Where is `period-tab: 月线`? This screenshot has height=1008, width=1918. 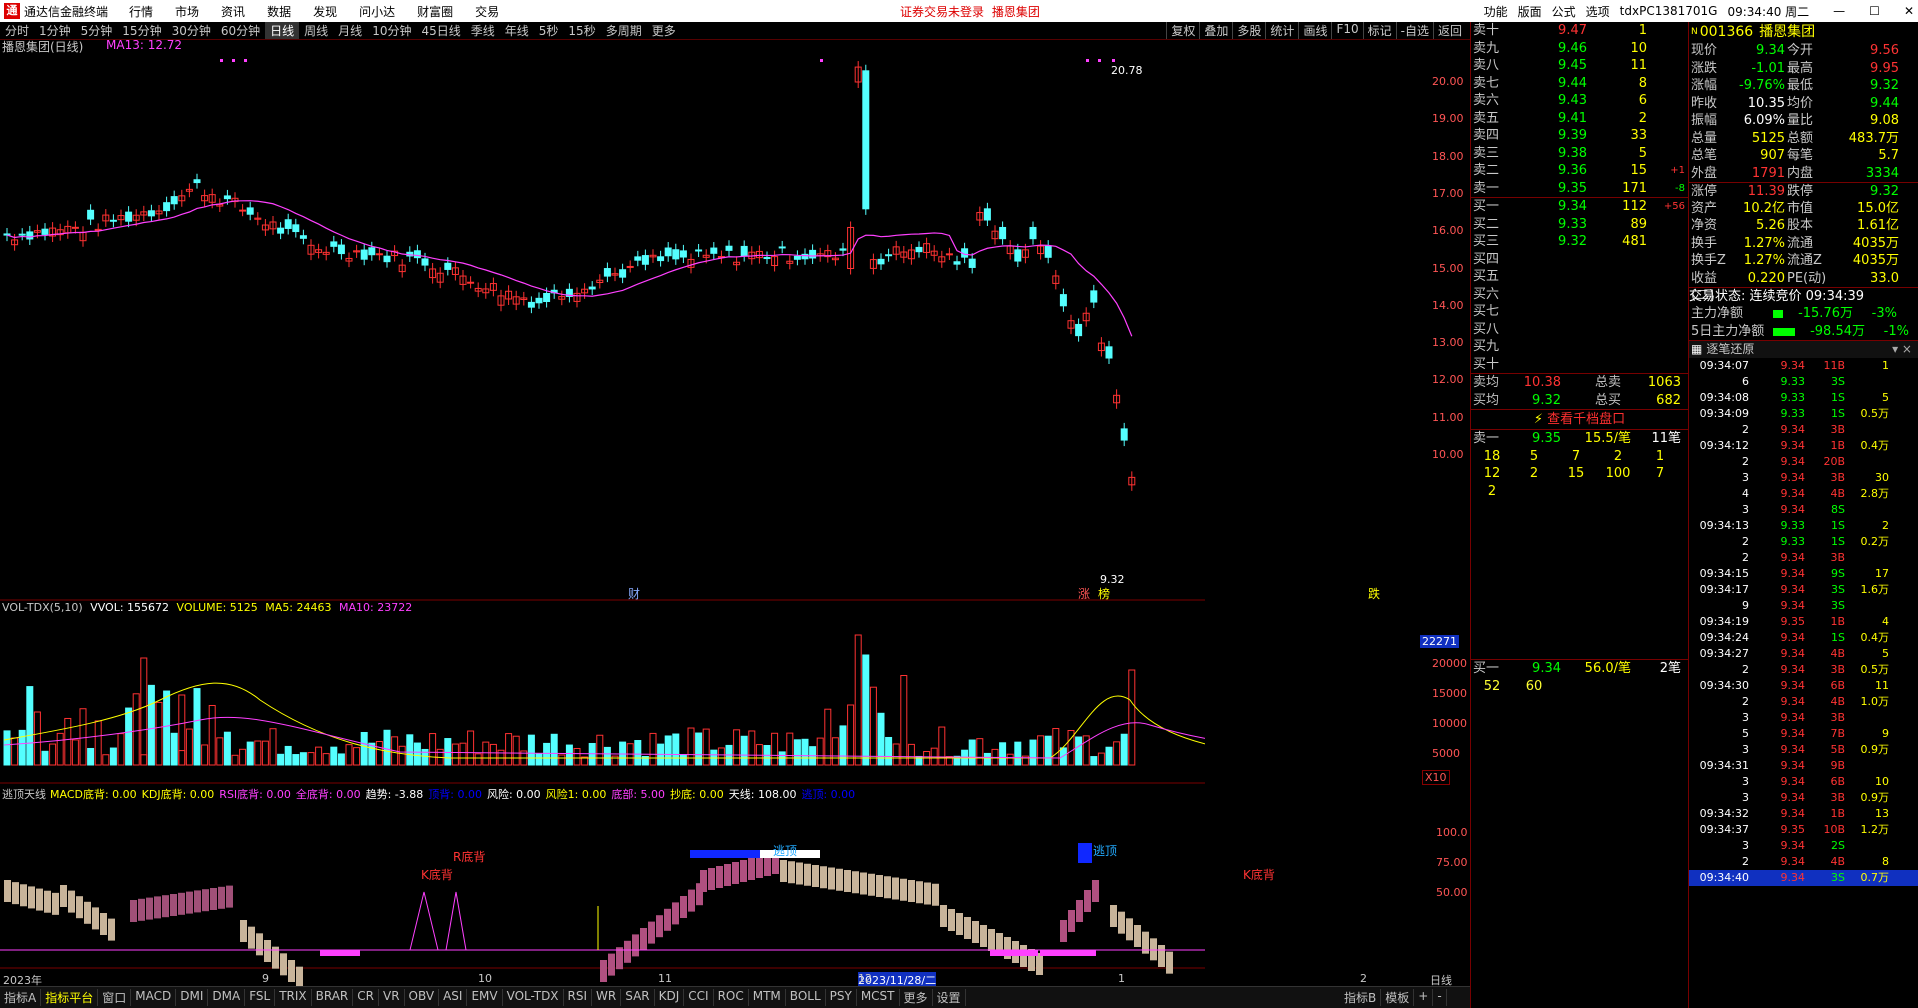 period-tab: 月线 is located at coordinates (350, 30).